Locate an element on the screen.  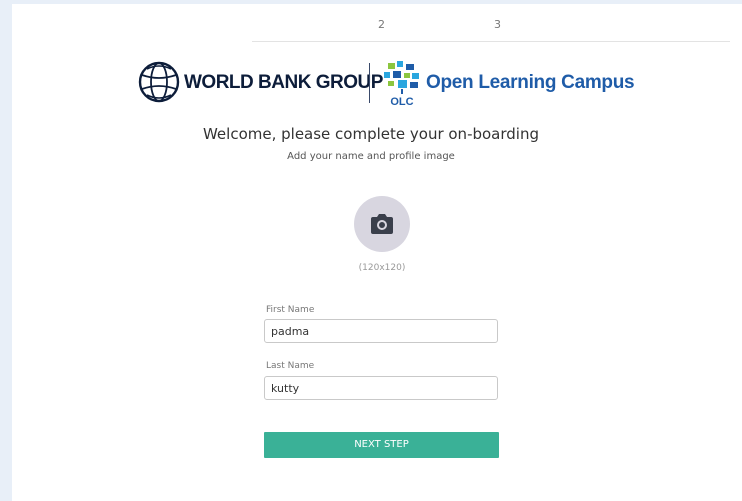
svg-text: OLC is located at coordinates (401, 101).